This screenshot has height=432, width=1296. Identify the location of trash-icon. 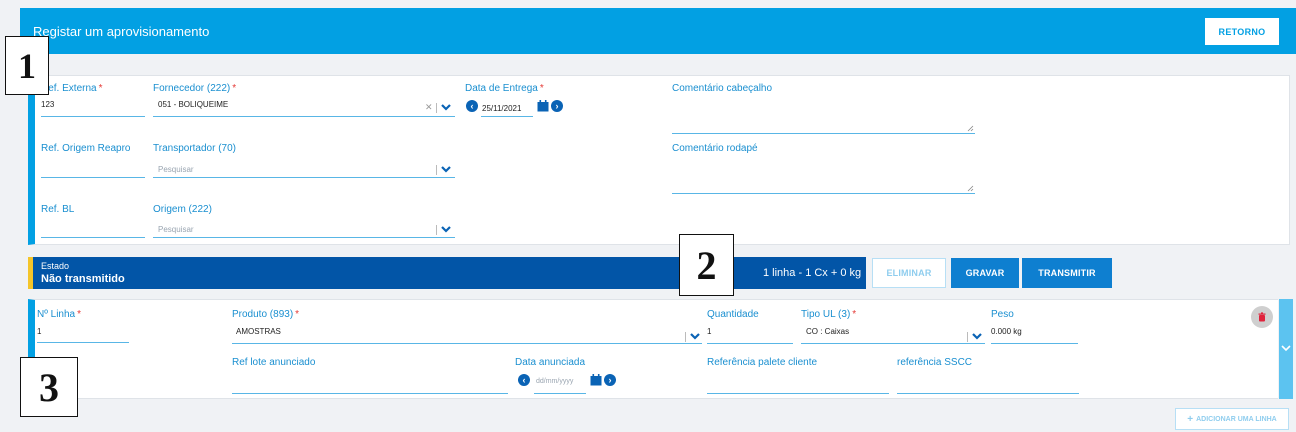
(1262, 317).